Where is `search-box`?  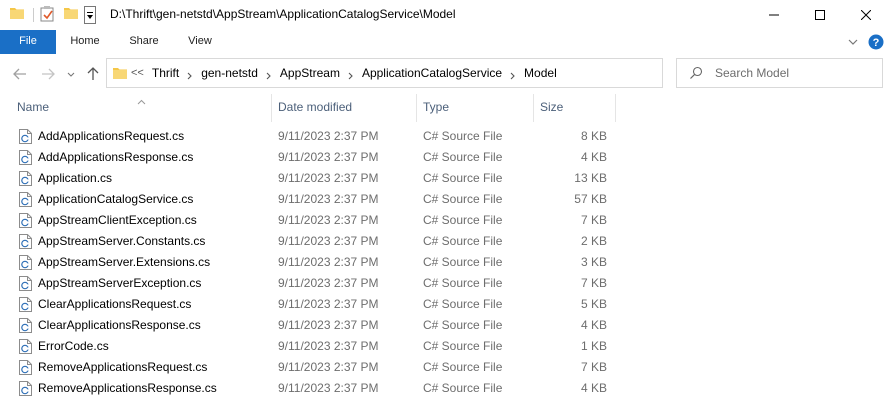 search-box is located at coordinates (779, 73).